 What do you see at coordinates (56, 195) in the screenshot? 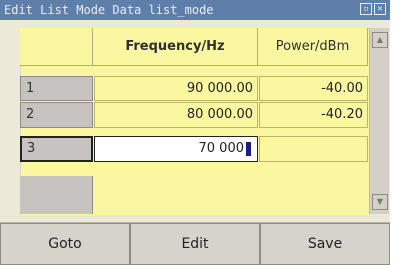
I see `row-label-column` at bounding box center [56, 195].